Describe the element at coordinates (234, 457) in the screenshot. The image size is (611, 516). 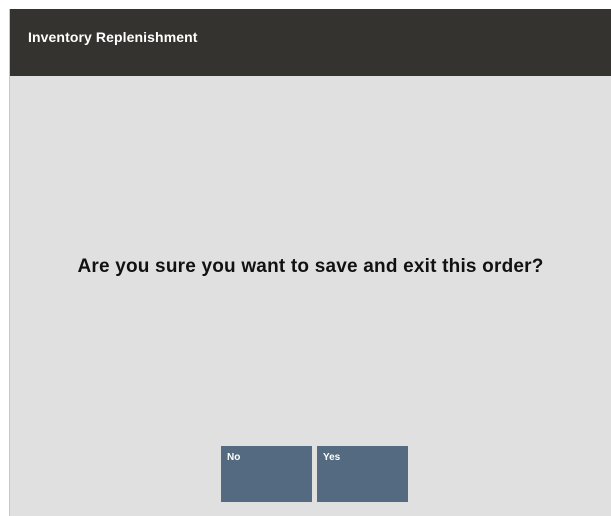
I see `no-button-label: No` at that location.